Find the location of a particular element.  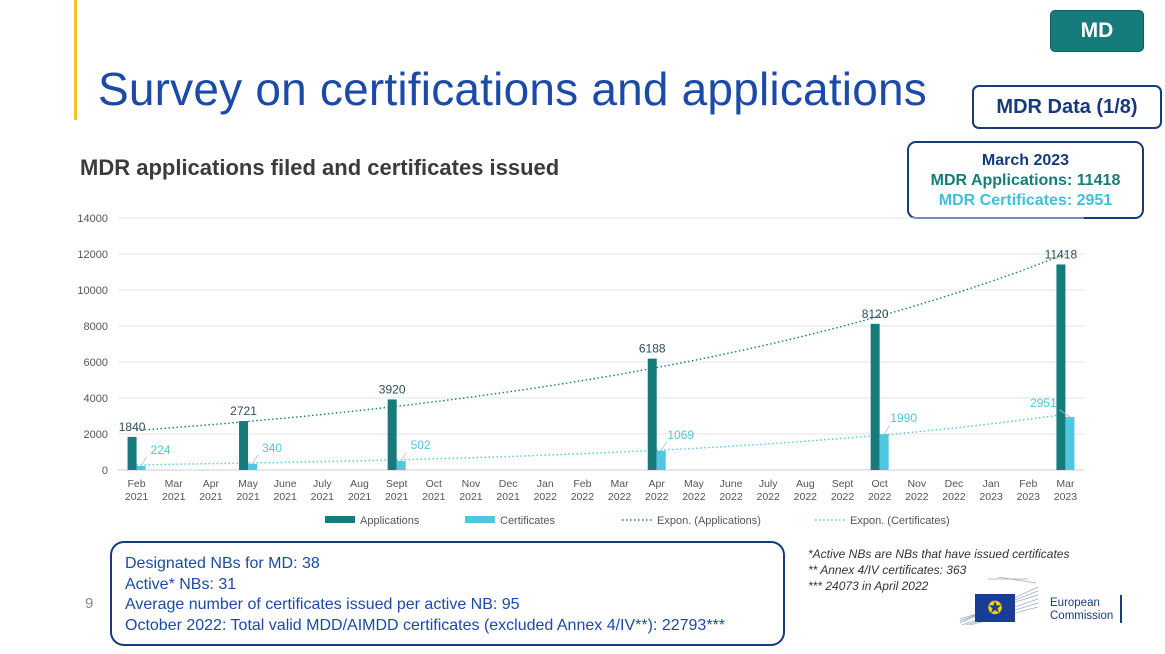

y-tick-label: 8000 is located at coordinates (96, 327).